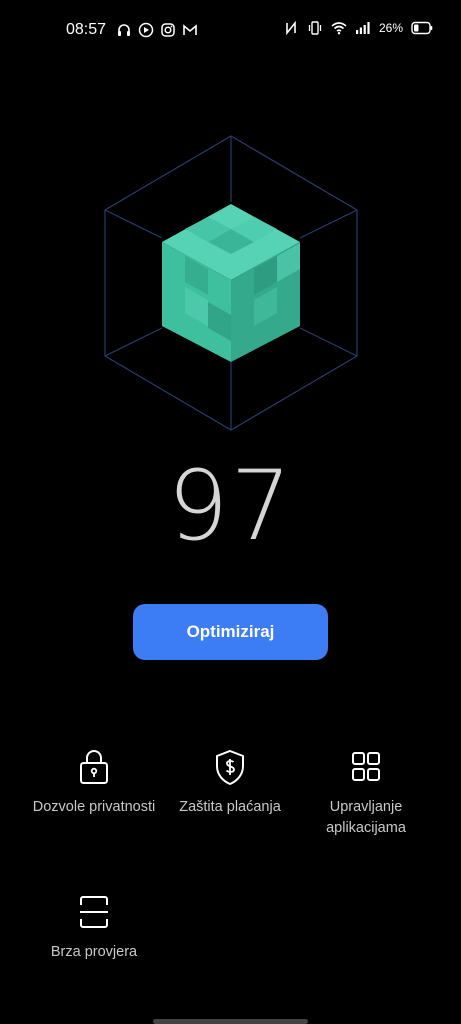 The width and height of the screenshot is (461, 1024). I want to click on feature-privacy-permissions: Dozvole privatnosti, so click(94, 783).